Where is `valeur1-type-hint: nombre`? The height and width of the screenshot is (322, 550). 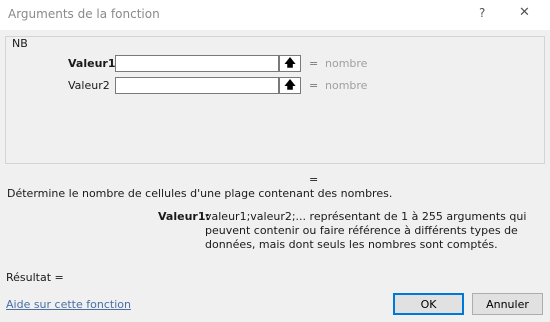 valeur1-type-hint: nombre is located at coordinates (346, 63).